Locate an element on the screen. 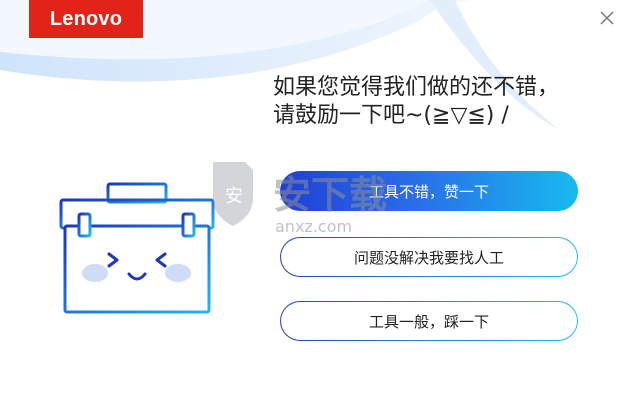 The width and height of the screenshot is (630, 400). contact-support-button: 问题没解决我要找人工 is located at coordinates (429, 257).